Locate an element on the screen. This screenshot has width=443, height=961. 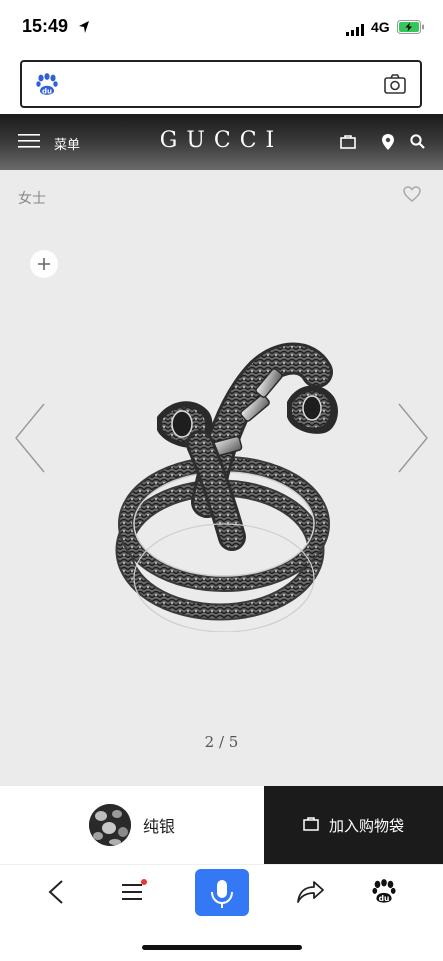
search-bar: du is located at coordinates (221, 84).